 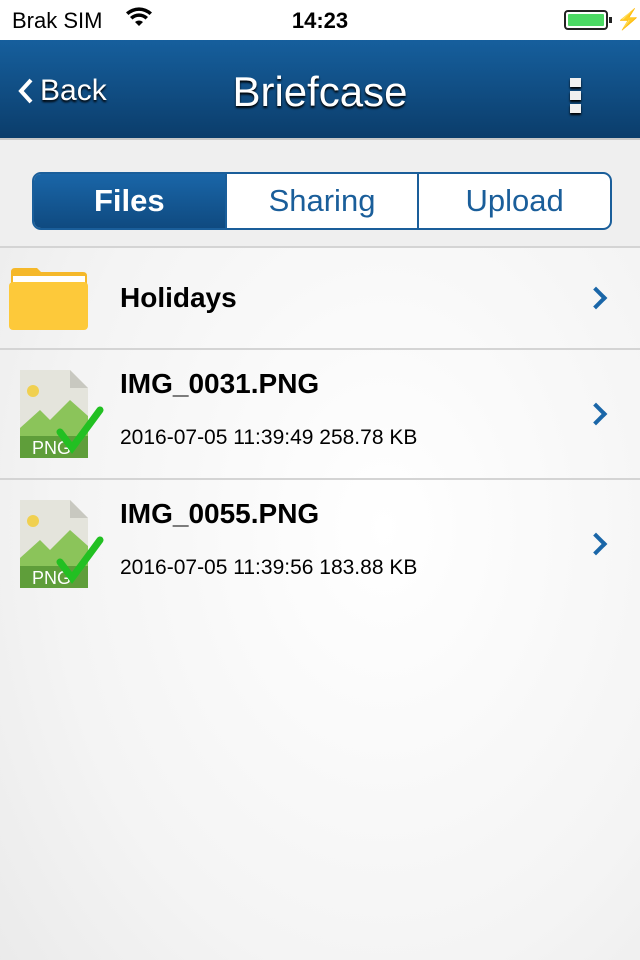 What do you see at coordinates (269, 437) in the screenshot?
I see `item-meta: 2016-07-05 11:39:49 258.78 KB` at bounding box center [269, 437].